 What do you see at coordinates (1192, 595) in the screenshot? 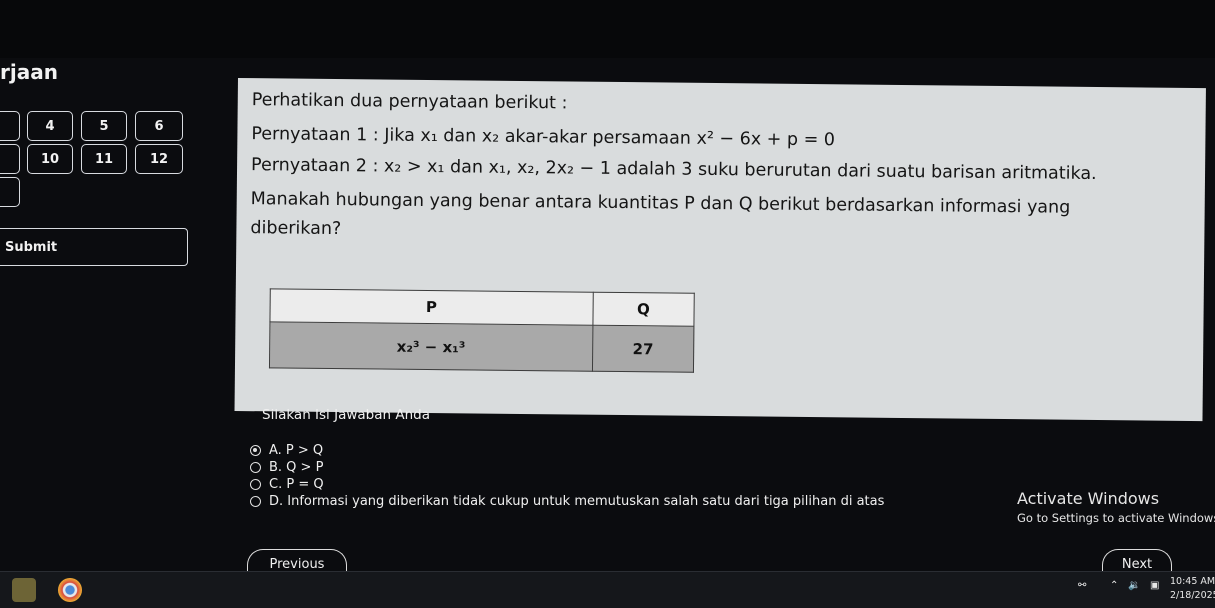
I see `clock-date: 2/18/2025` at bounding box center [1192, 595].